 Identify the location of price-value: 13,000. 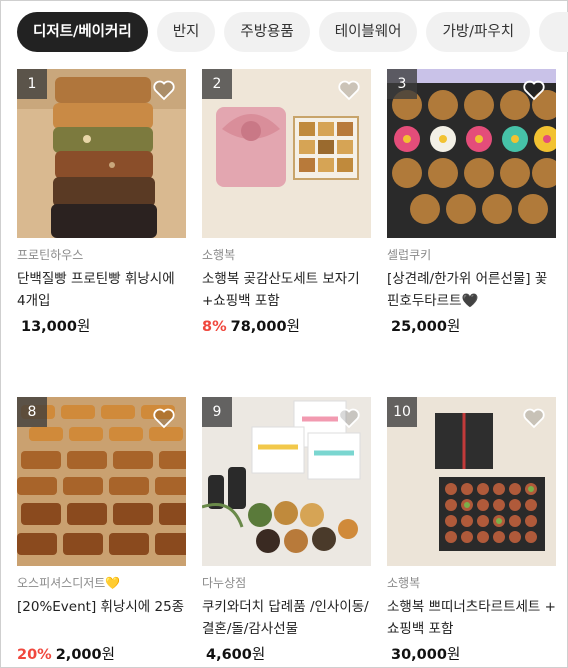
(49, 327).